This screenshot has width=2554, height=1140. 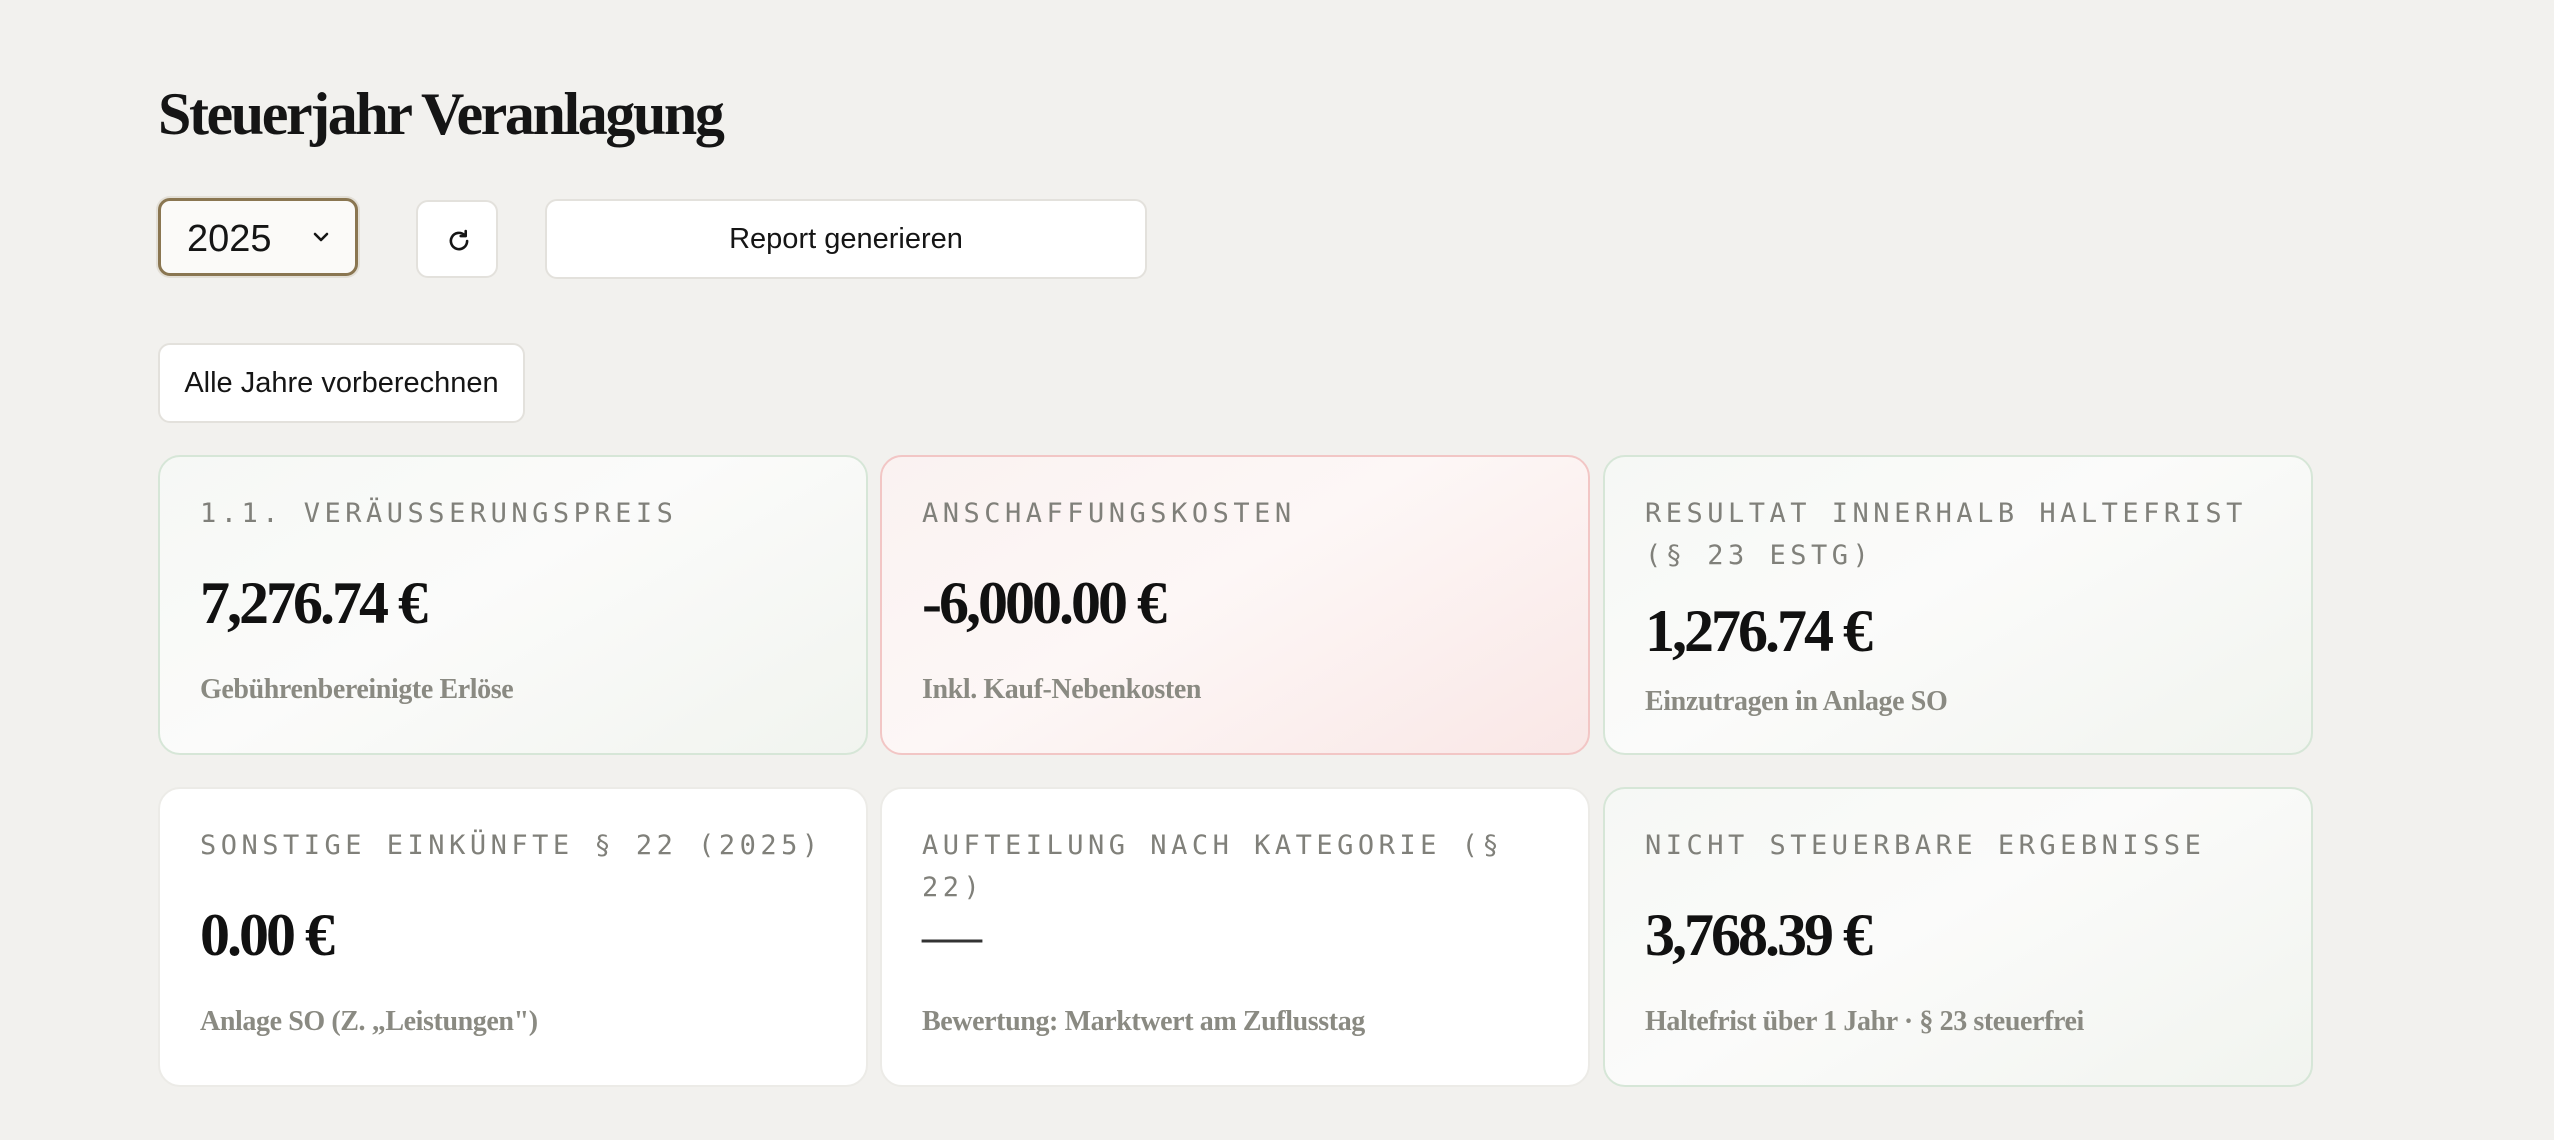 What do you see at coordinates (357, 689) in the screenshot?
I see `card-subtitle: Gebührenbereinigte Erlöse` at bounding box center [357, 689].